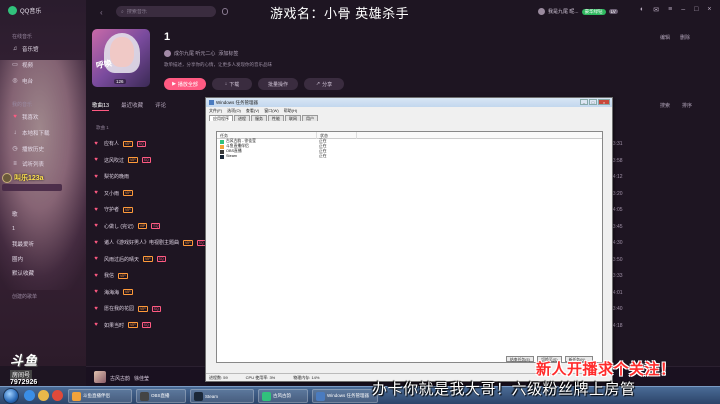  What do you see at coordinates (149, 308) in the screenshot?
I see `song-row: ♥ 愿在我的花园 VIP SQ` at bounding box center [149, 308].